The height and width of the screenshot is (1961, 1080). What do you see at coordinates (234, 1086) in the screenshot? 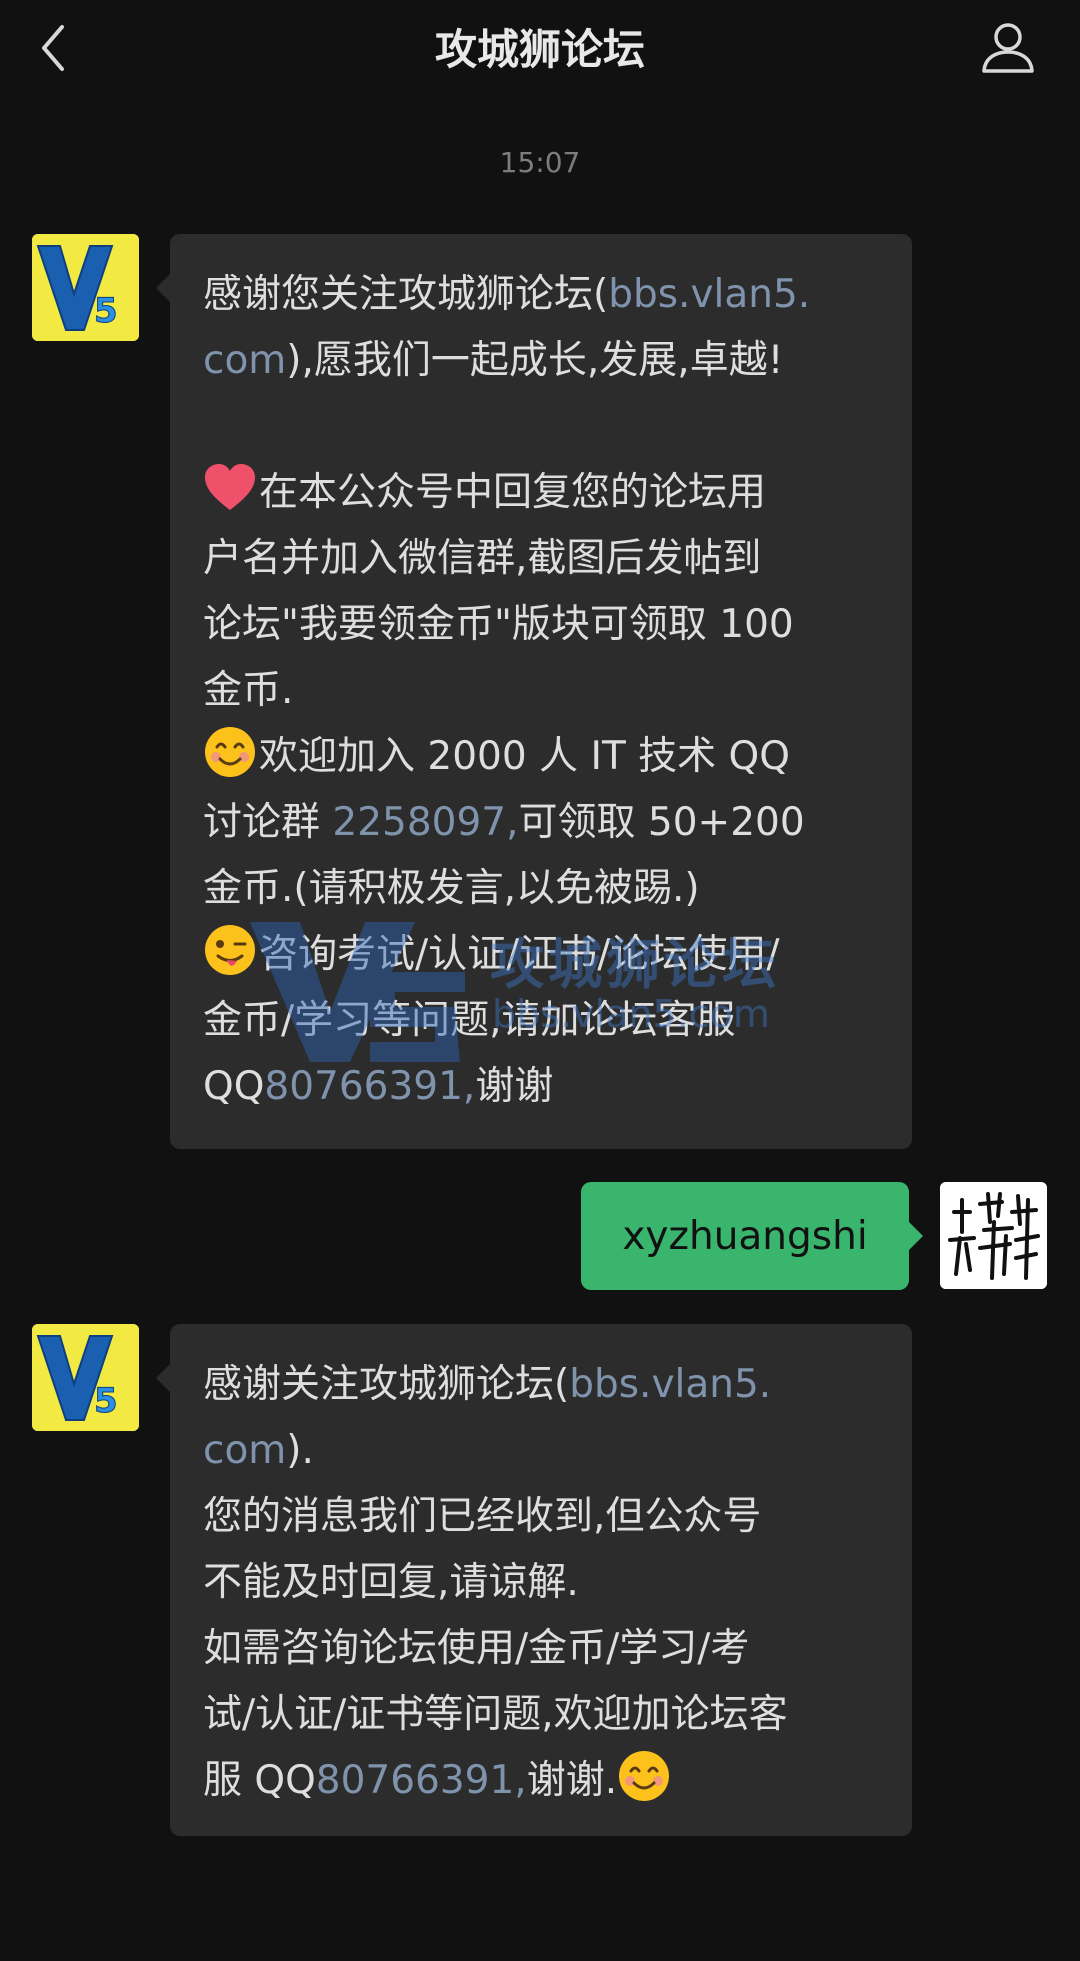
I see `text-segment: QQ` at bounding box center [234, 1086].